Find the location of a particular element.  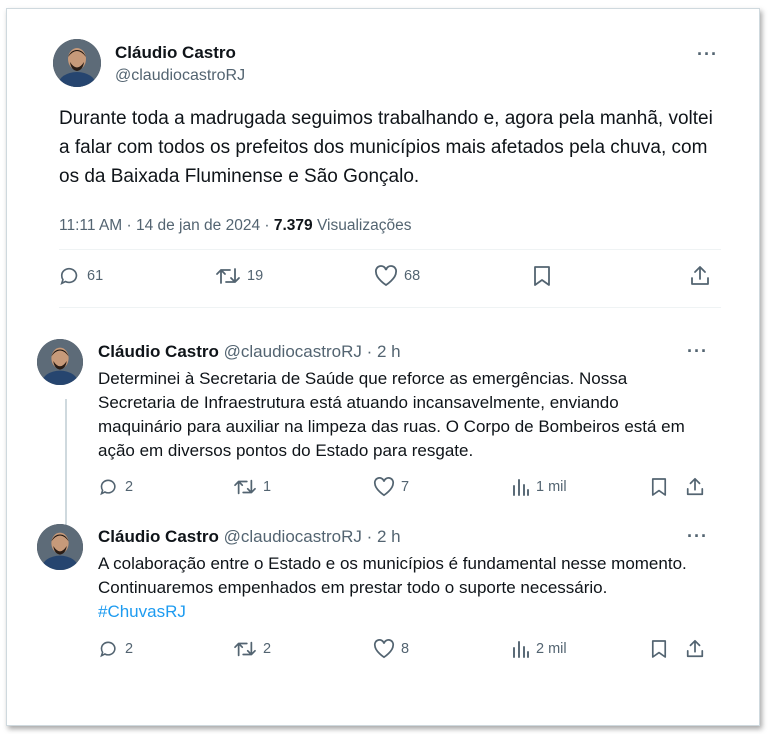

thread-line is located at coordinates (66, 464).